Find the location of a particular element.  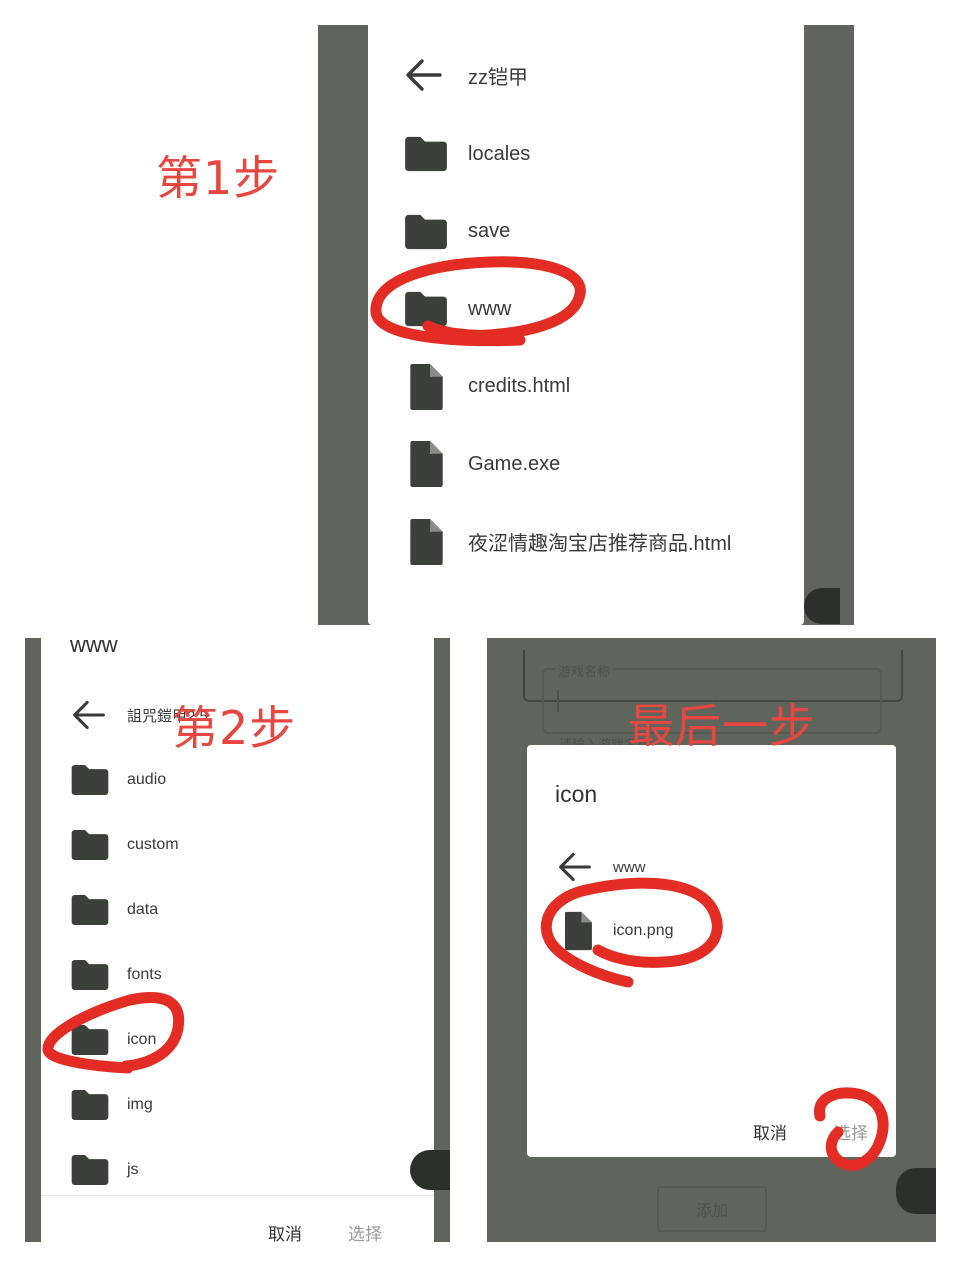

item-name: credits.html is located at coordinates (519, 386).